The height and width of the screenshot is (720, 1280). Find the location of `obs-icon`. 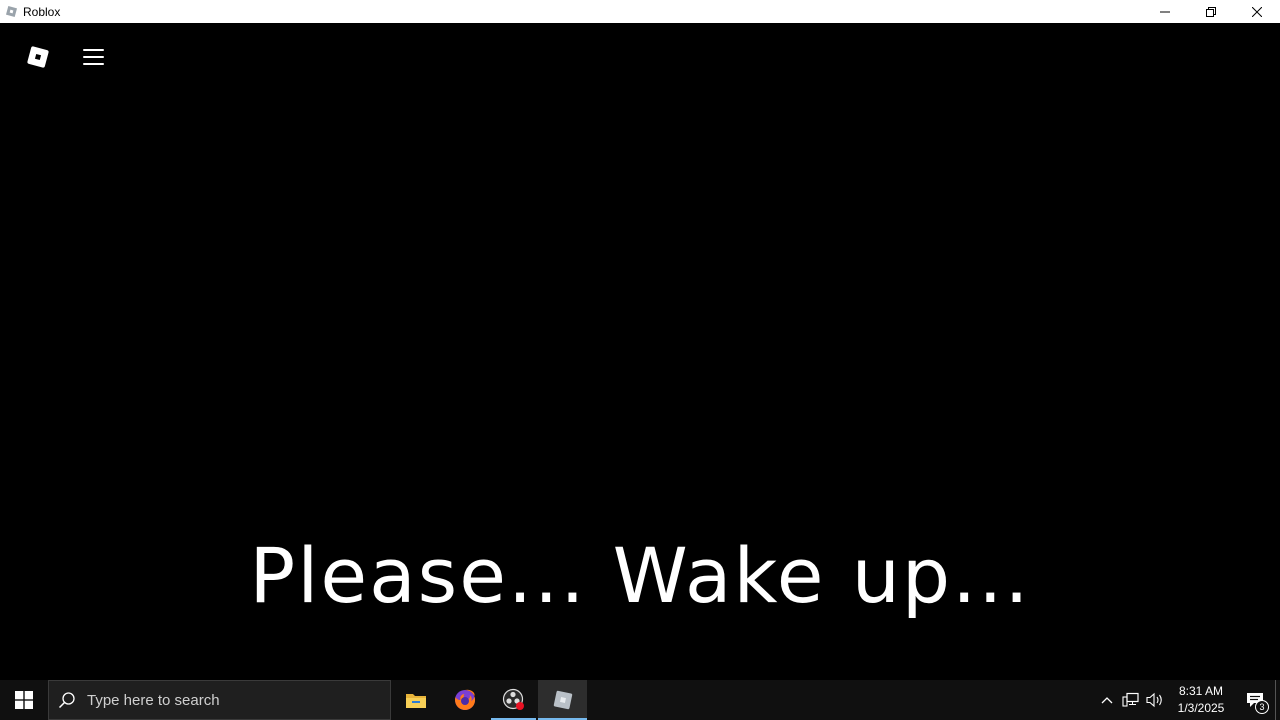

obs-icon is located at coordinates (513, 699).